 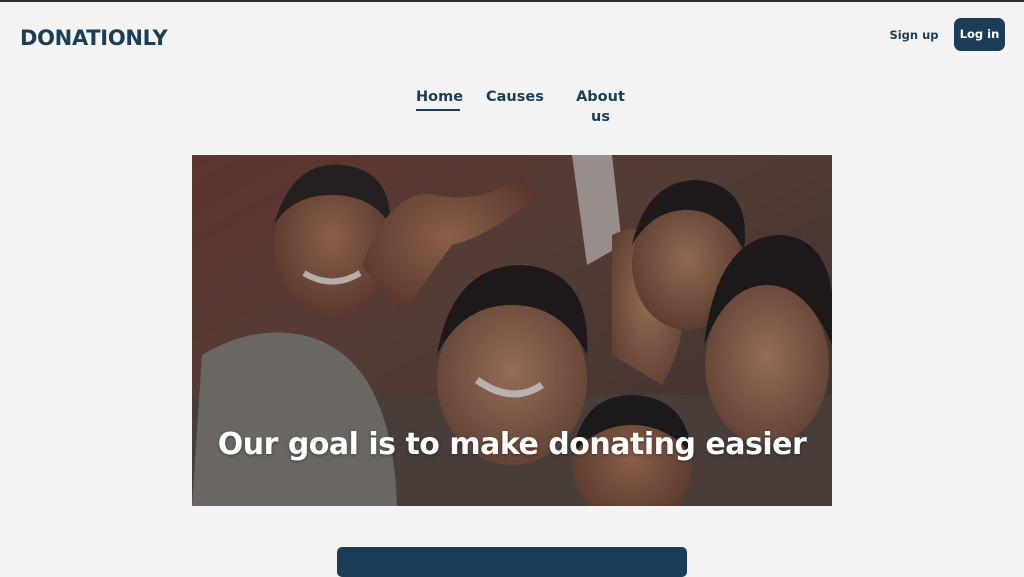 What do you see at coordinates (512, 562) in the screenshot?
I see `cta-button` at bounding box center [512, 562].